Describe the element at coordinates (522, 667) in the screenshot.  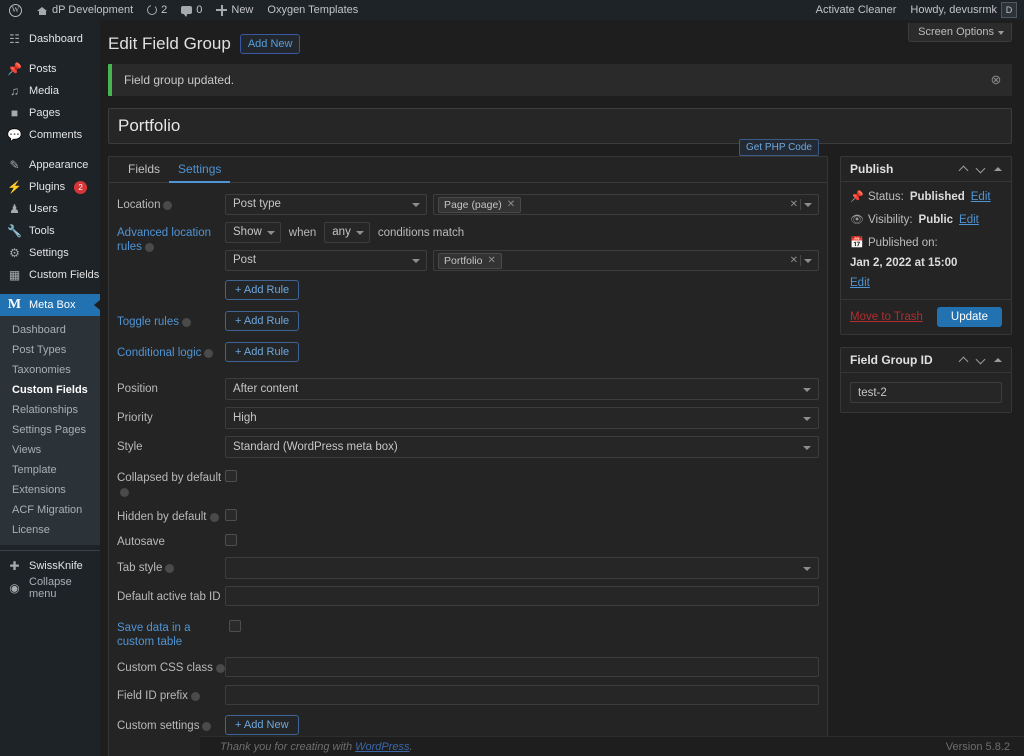
I see `custom-css-input` at that location.